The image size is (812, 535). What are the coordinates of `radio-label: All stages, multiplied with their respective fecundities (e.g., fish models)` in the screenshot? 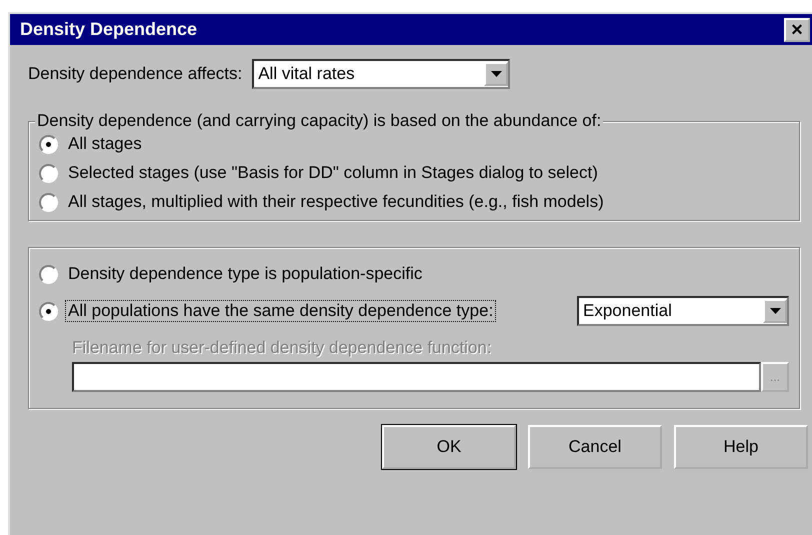 It's located at (336, 202).